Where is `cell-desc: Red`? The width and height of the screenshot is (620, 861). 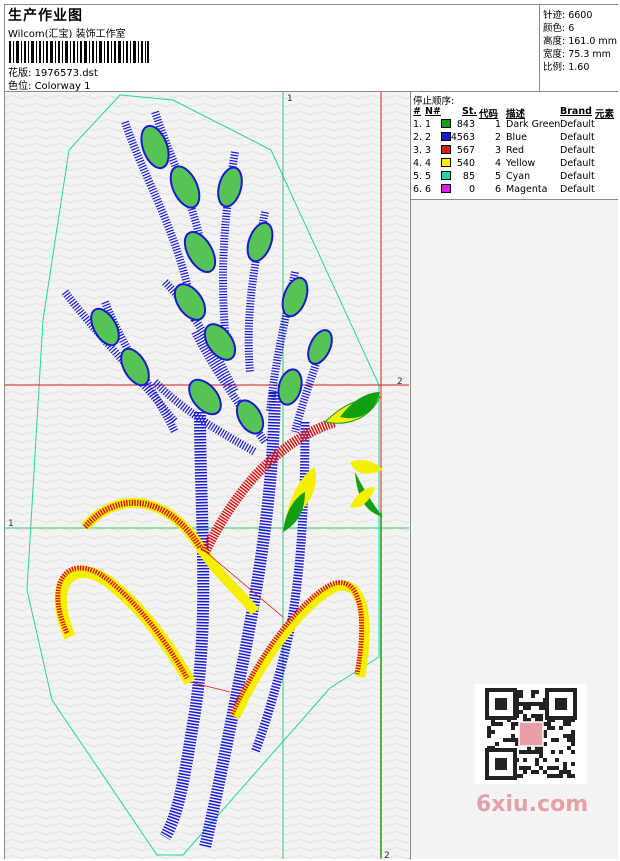
cell-desc: Red is located at coordinates (515, 150).